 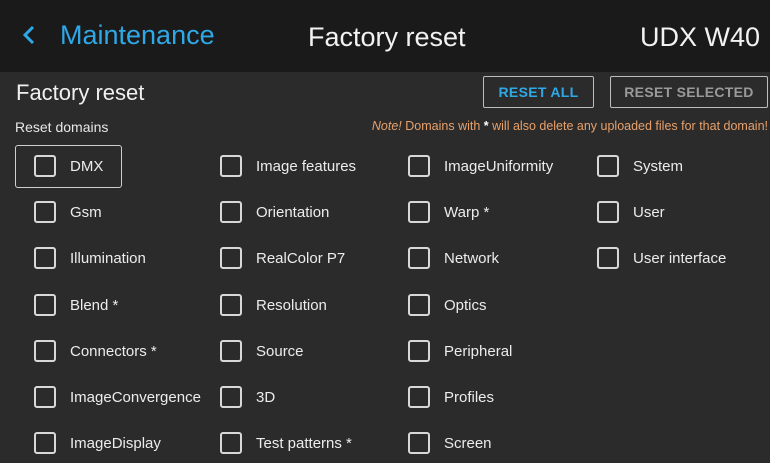 What do you see at coordinates (247, 397) in the screenshot?
I see `domain-checkbox-item: 3D` at bounding box center [247, 397].